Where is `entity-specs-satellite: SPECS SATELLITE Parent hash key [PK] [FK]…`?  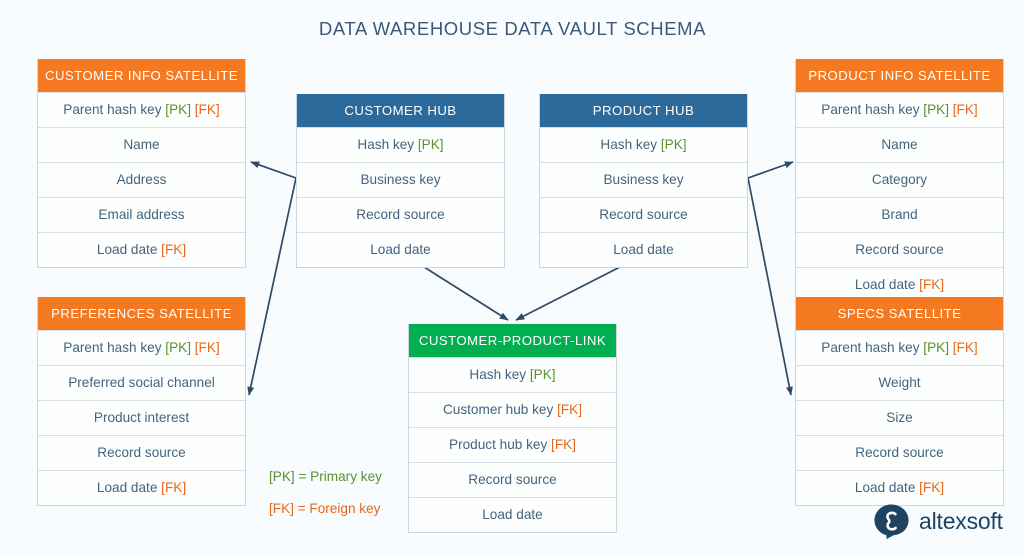
entity-specs-satellite: SPECS SATELLITE Parent hash key [PK] [FK]… is located at coordinates (899, 401).